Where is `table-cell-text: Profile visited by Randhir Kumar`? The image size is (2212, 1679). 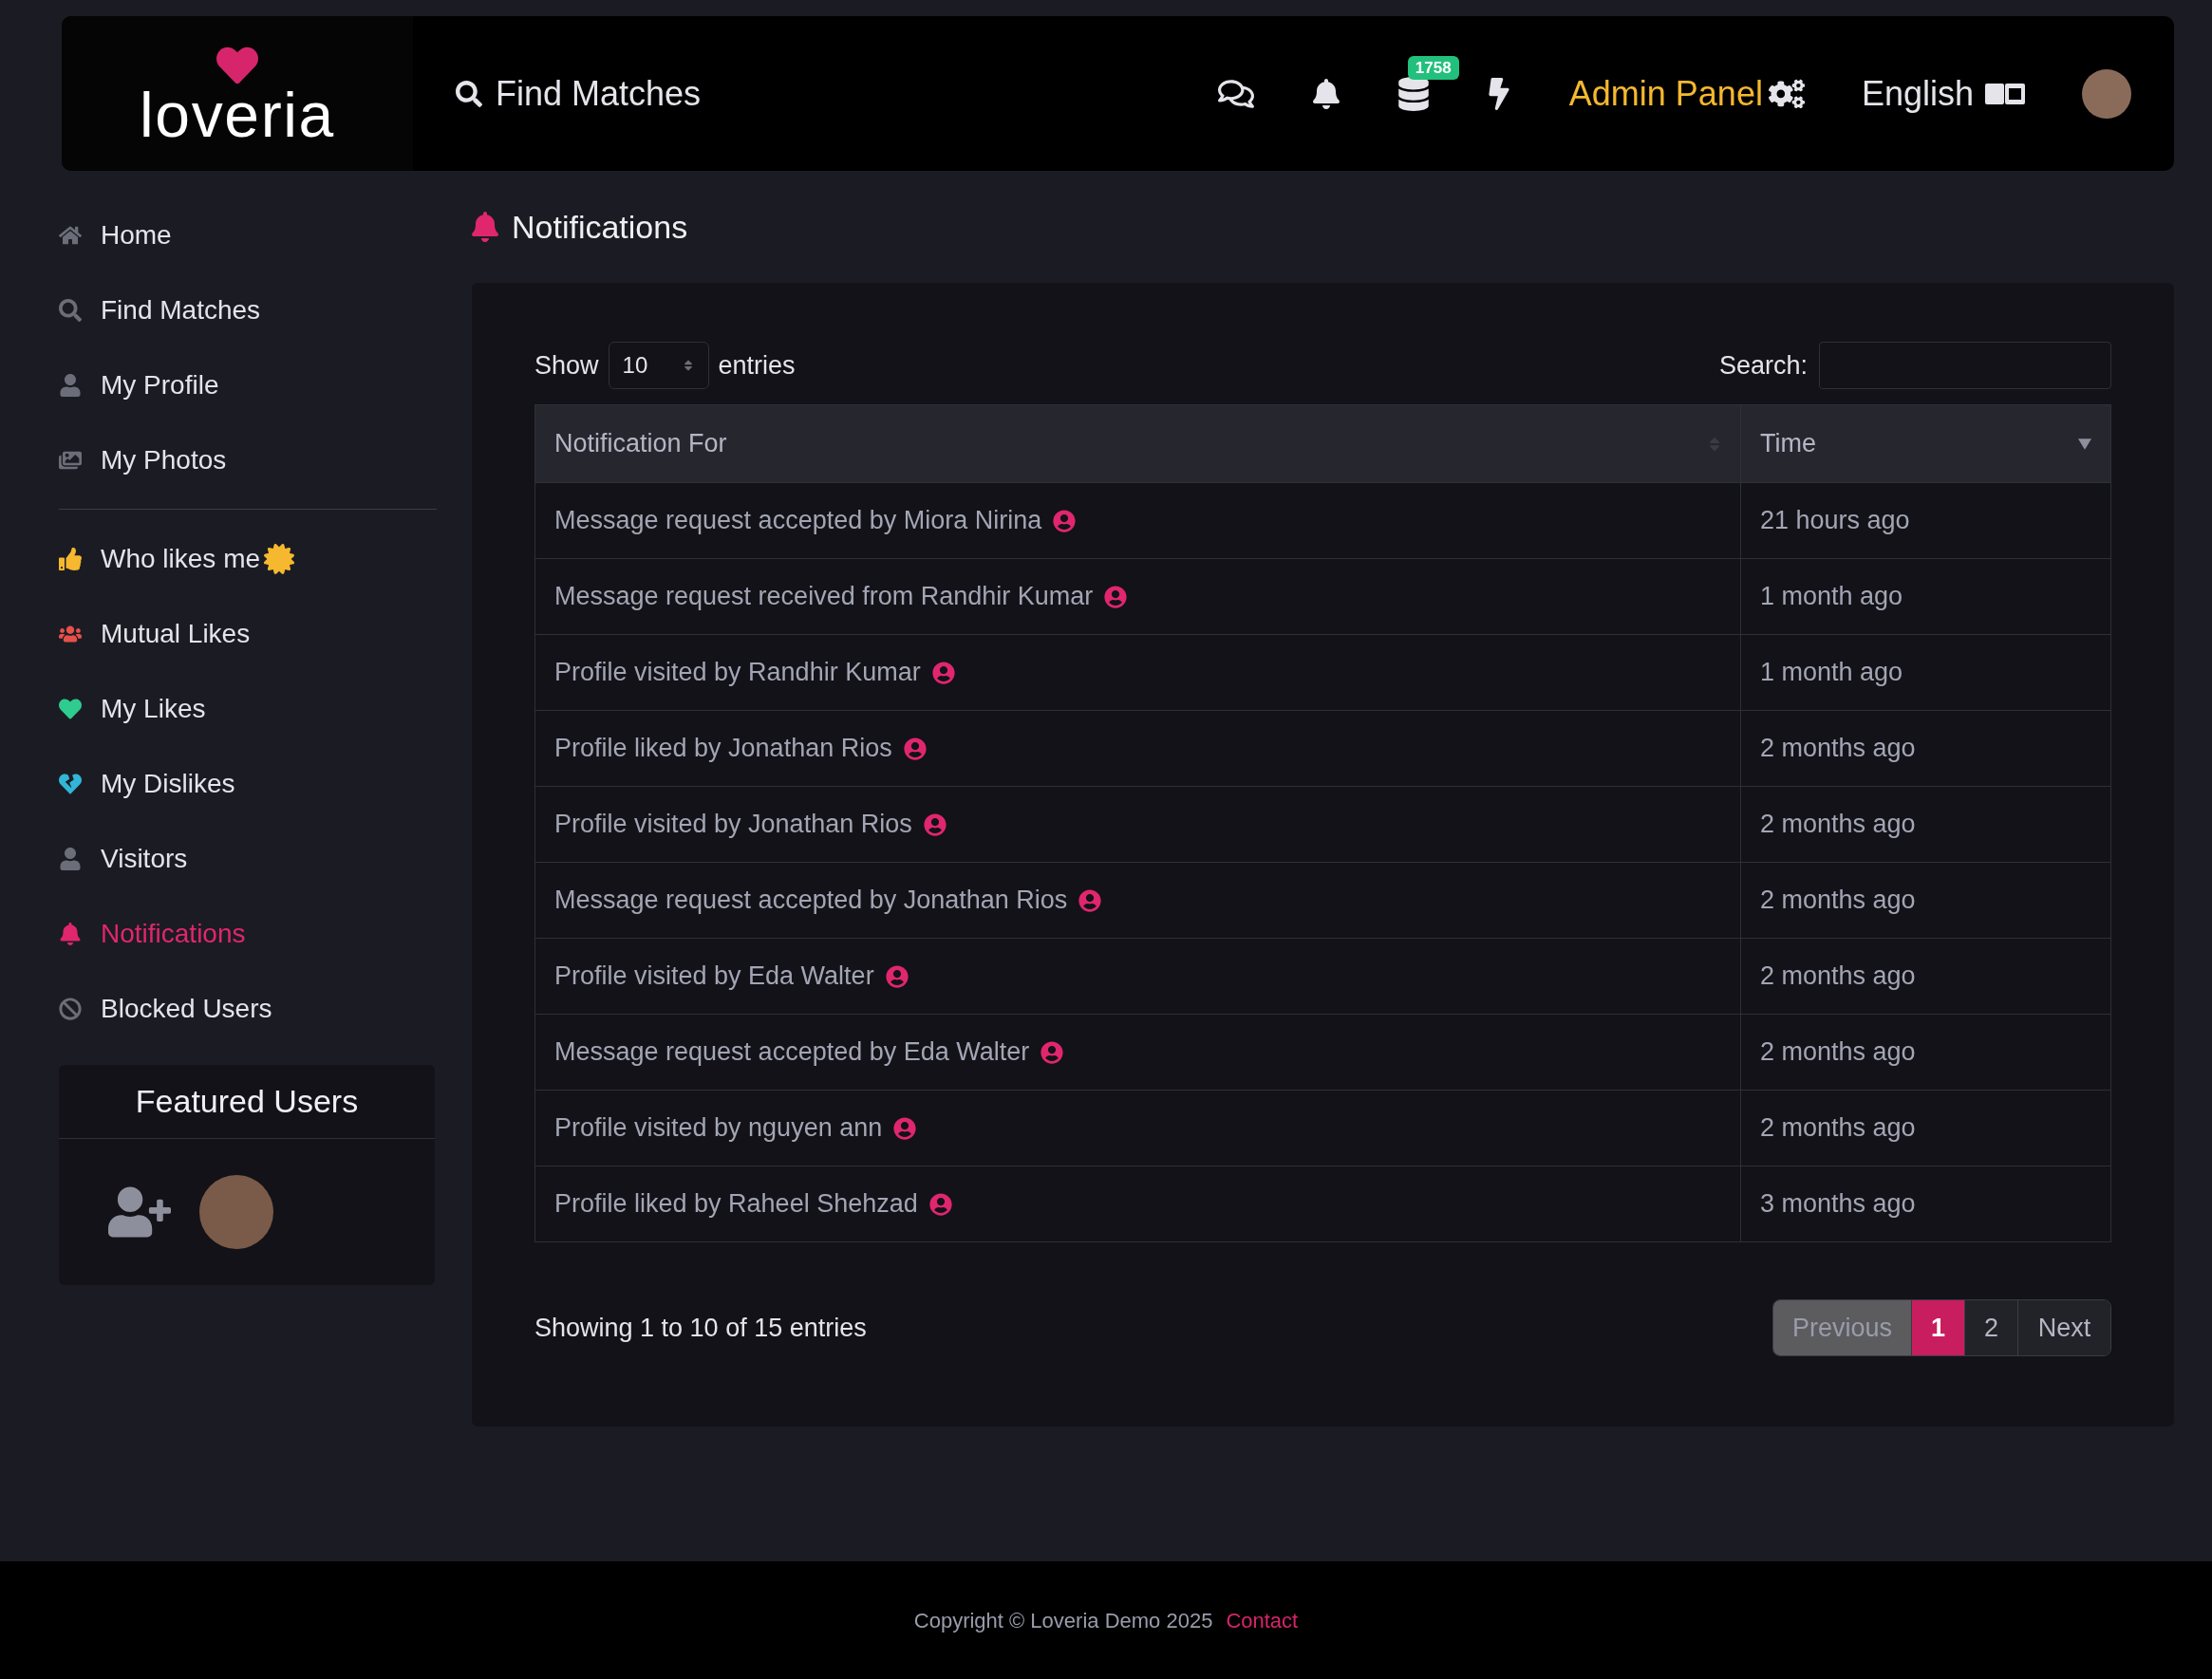
table-cell-text: Profile visited by Randhir Kumar is located at coordinates (737, 673).